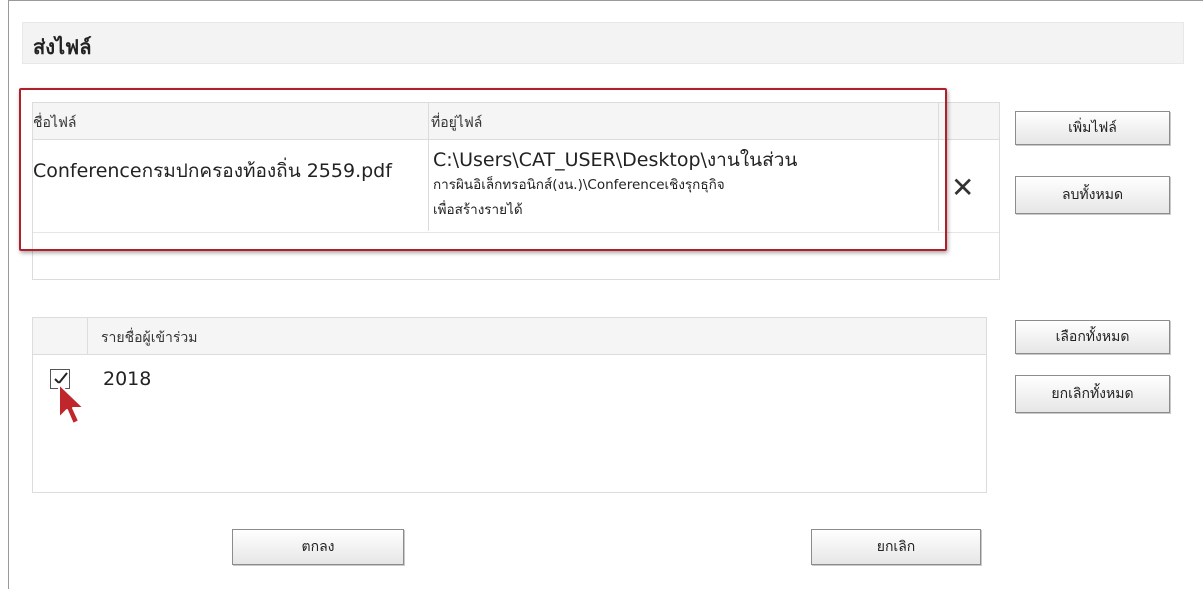 This screenshot has width=1203, height=589. Describe the element at coordinates (149, 338) in the screenshot. I see `participant-header-label: รายชื่อผู้เข้าร่วม` at that location.